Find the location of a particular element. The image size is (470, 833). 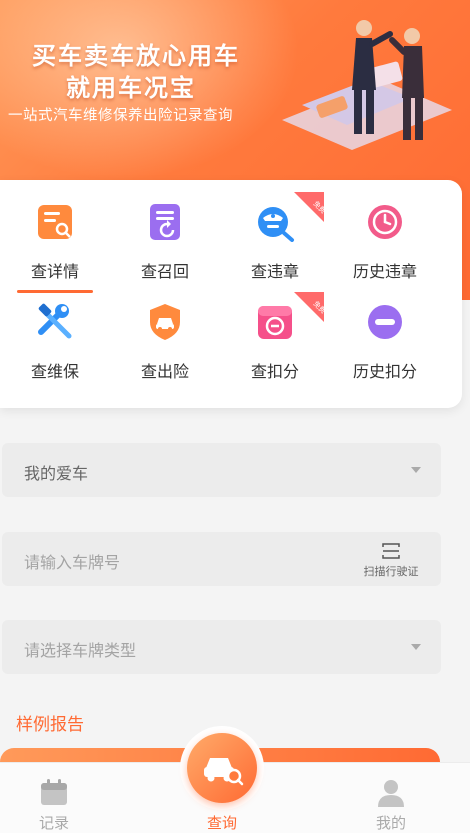

nav-mine: 我的 is located at coordinates (391, 798).